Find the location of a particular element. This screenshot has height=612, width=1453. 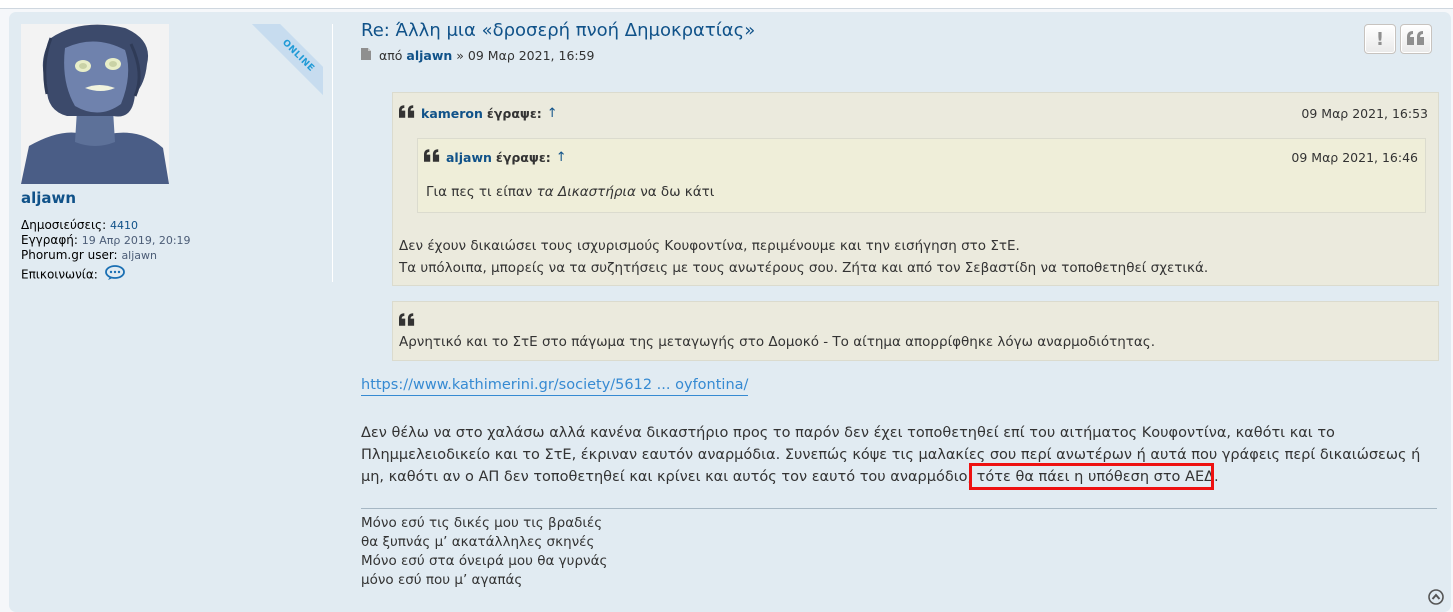

post-meta: από aljawn » 09 Μαρ 2021, 16:59 is located at coordinates (478, 55).